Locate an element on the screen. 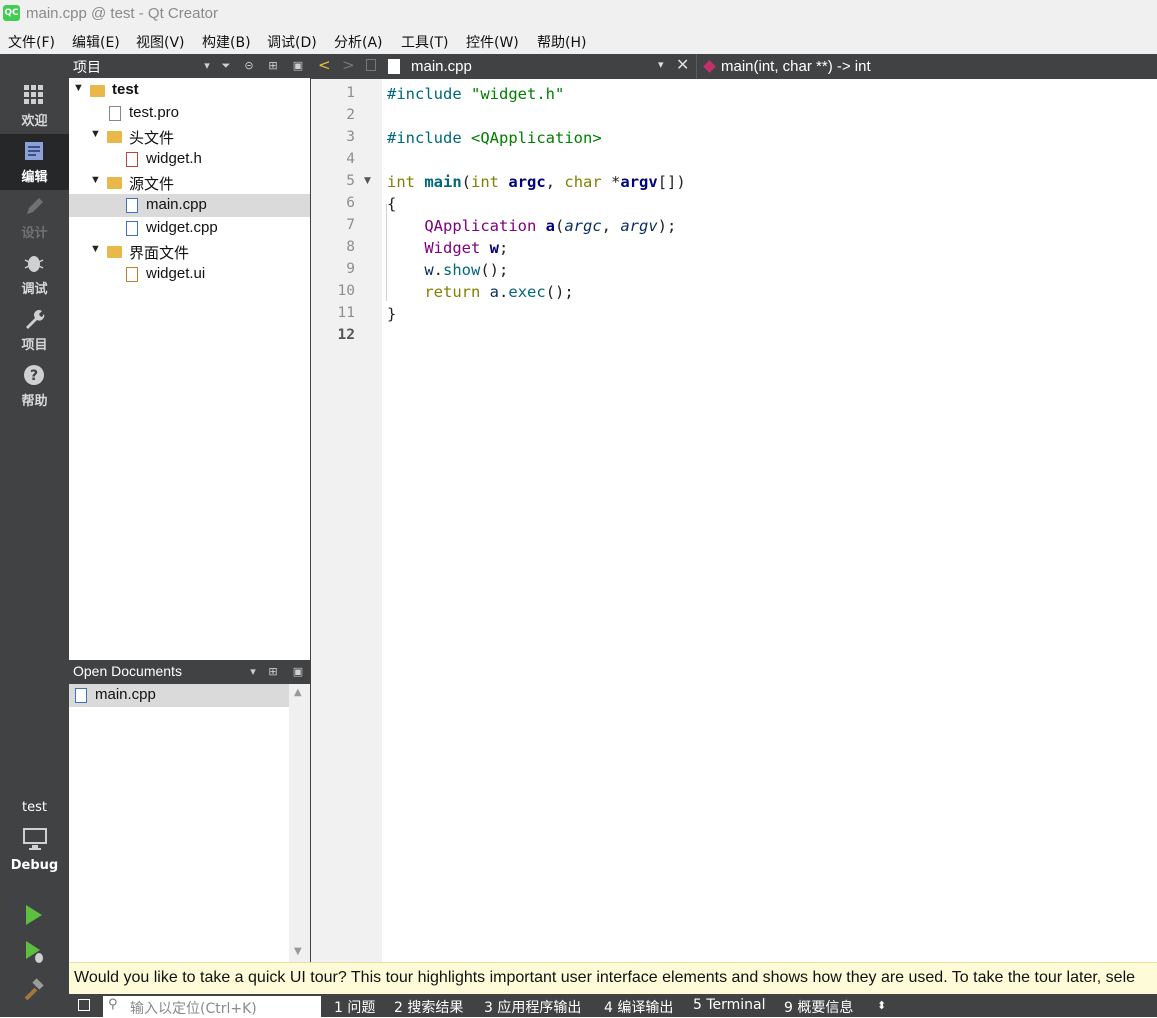 The width and height of the screenshot is (1157, 1018). tree-item-file: test.pro is located at coordinates (189, 113).